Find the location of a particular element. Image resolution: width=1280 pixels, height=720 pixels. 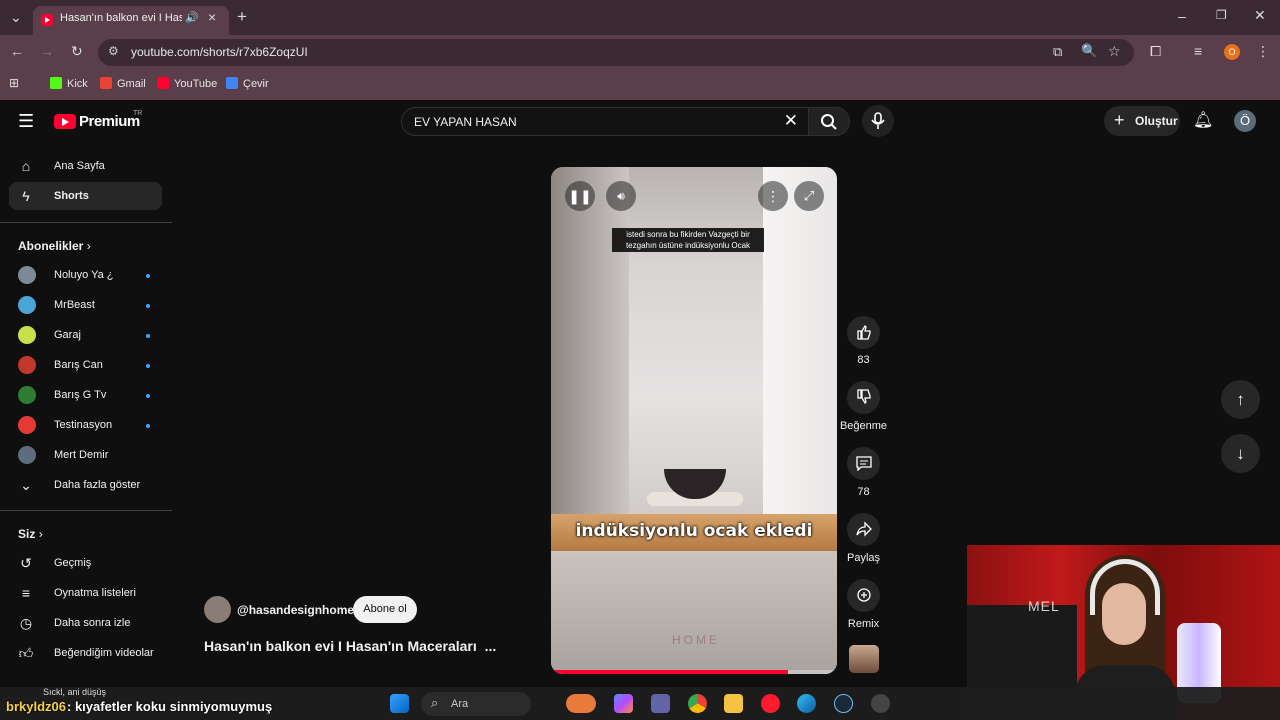

kick-icon is located at coordinates (56, 83).